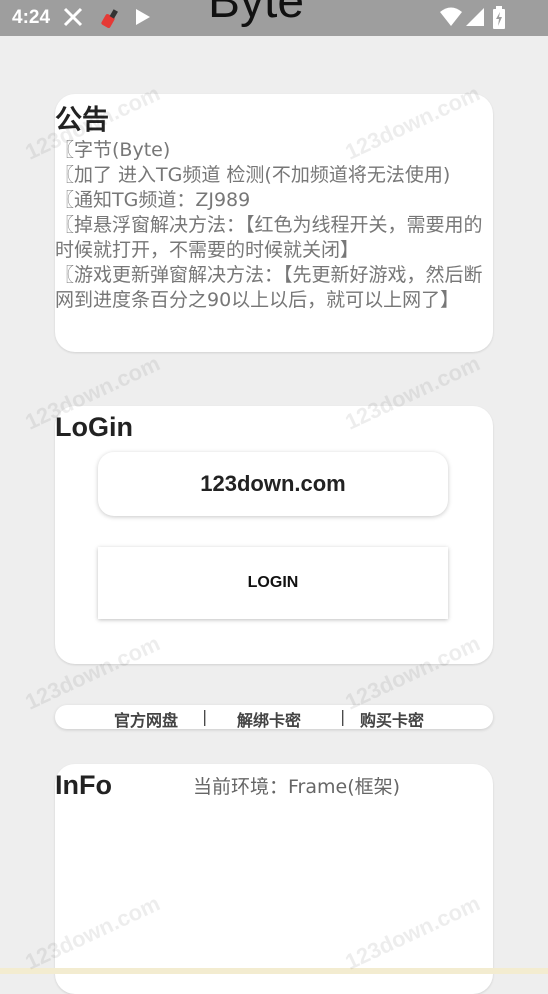 The height and width of the screenshot is (994, 548). What do you see at coordinates (256, 14) in the screenshot?
I see `app-title: Byte` at bounding box center [256, 14].